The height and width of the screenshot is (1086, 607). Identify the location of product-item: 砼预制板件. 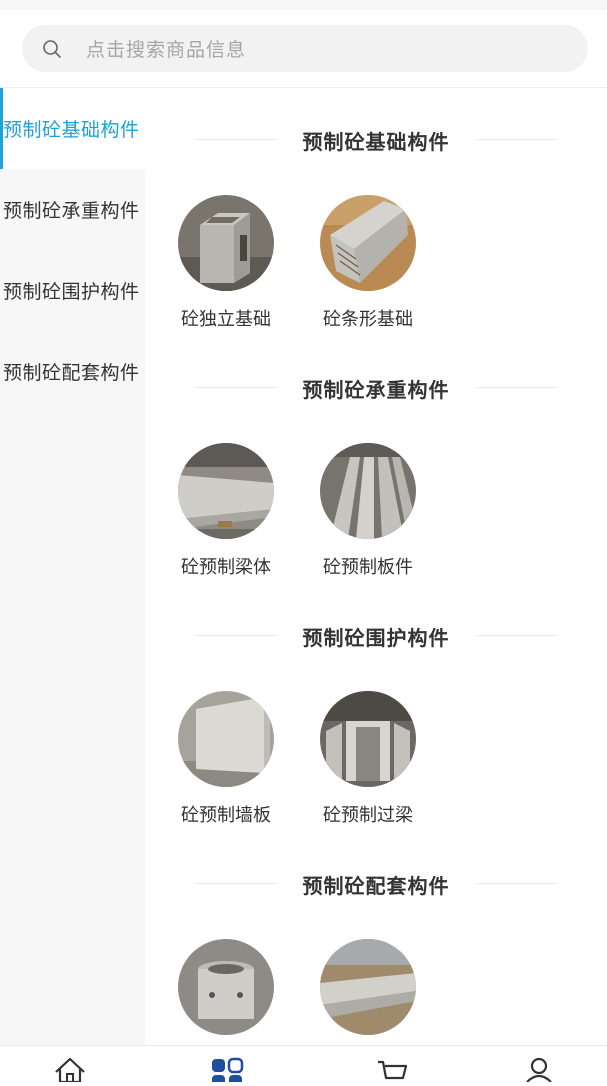
(368, 511).